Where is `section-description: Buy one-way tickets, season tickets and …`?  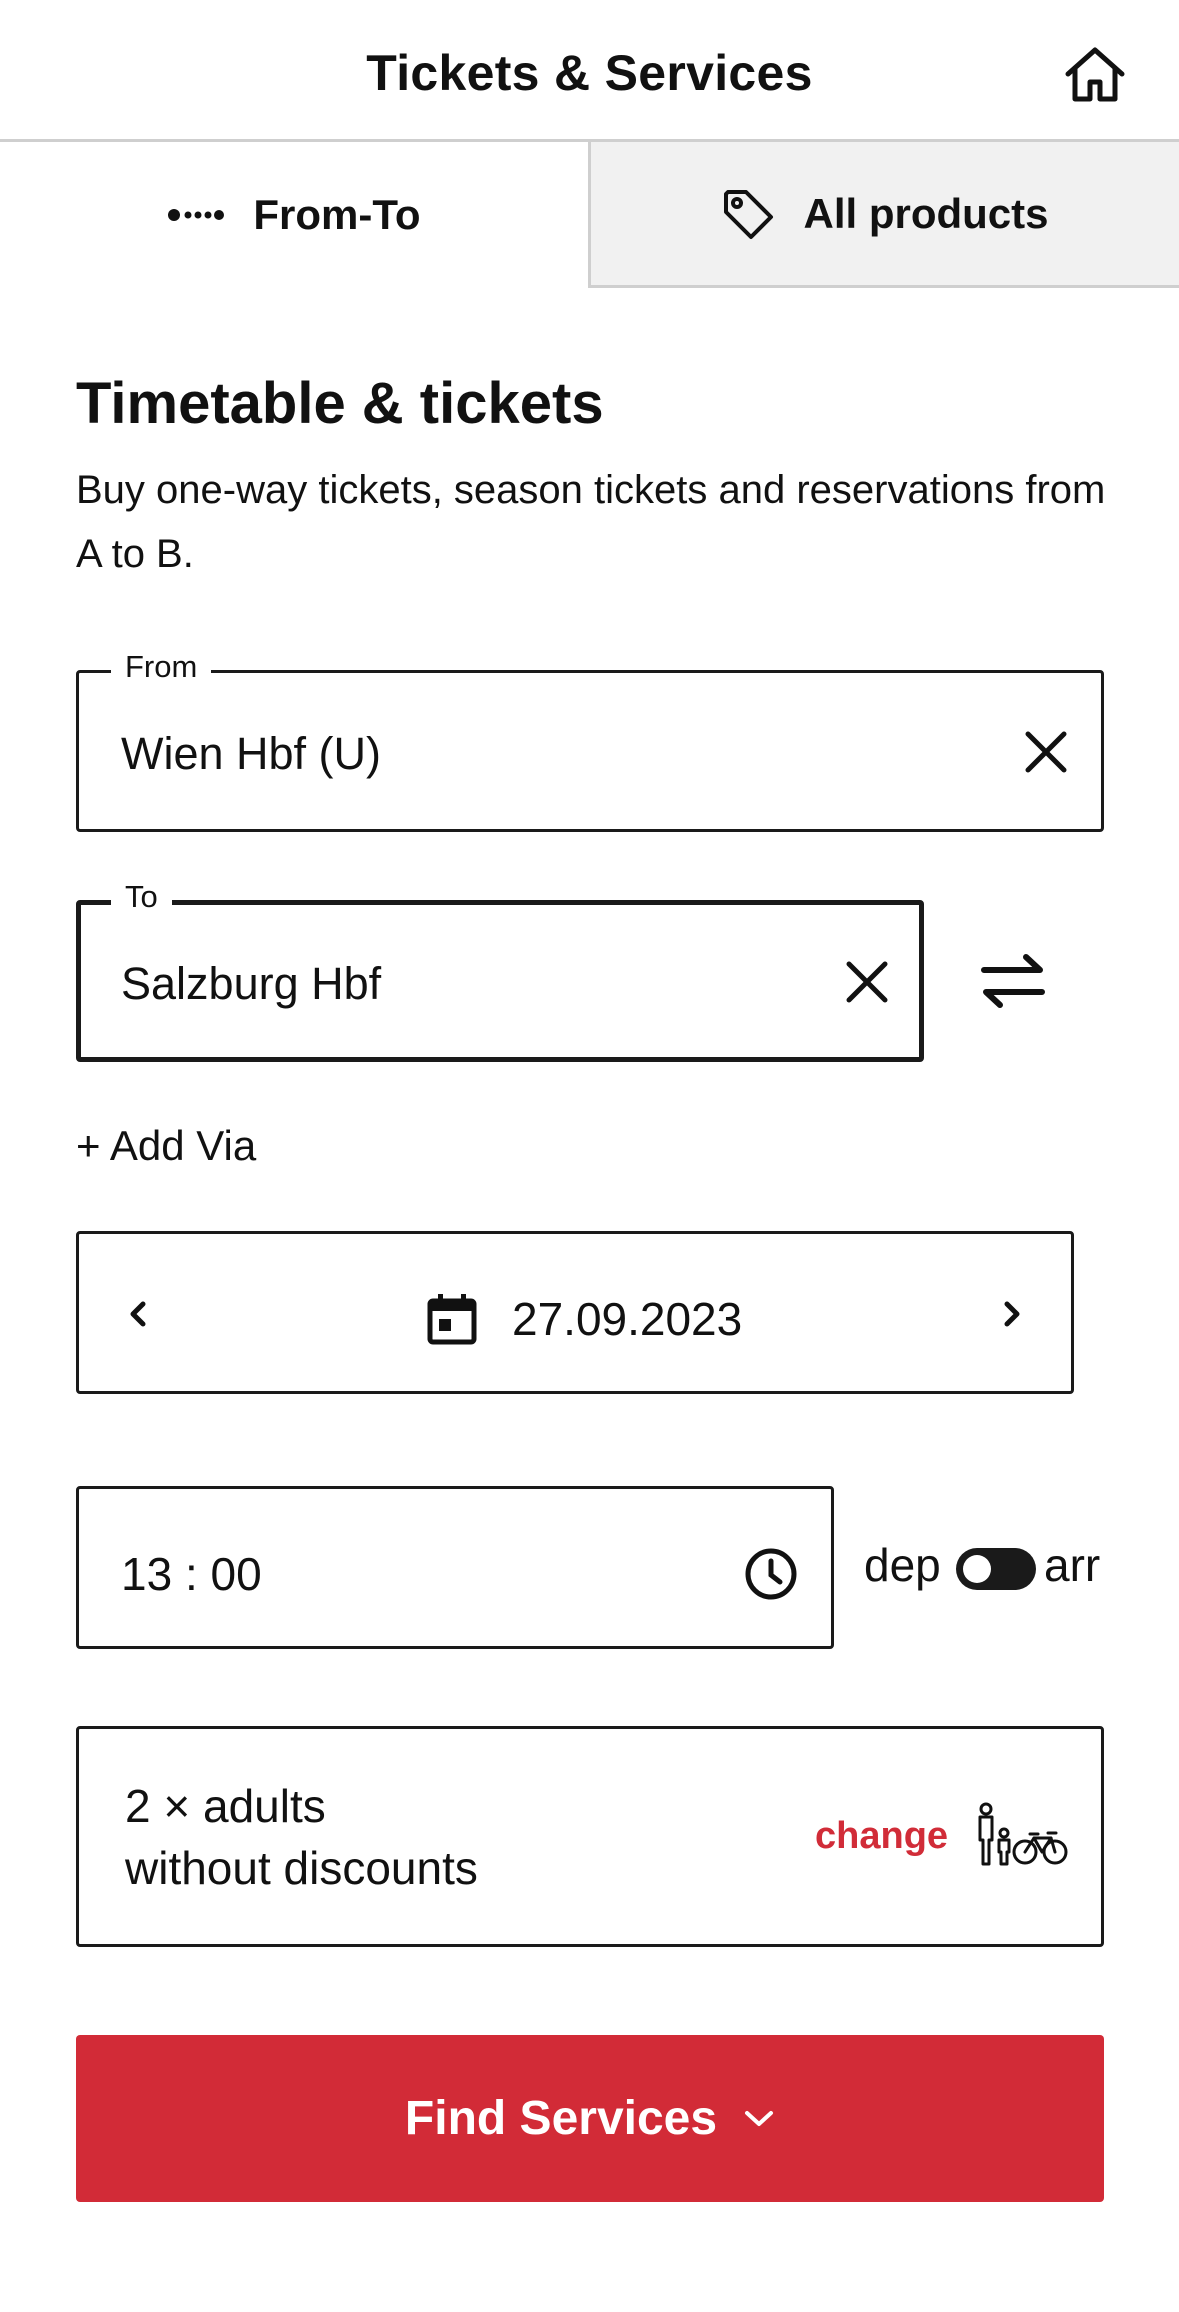 section-description: Buy one-way tickets, season tickets and … is located at coordinates (591, 522).